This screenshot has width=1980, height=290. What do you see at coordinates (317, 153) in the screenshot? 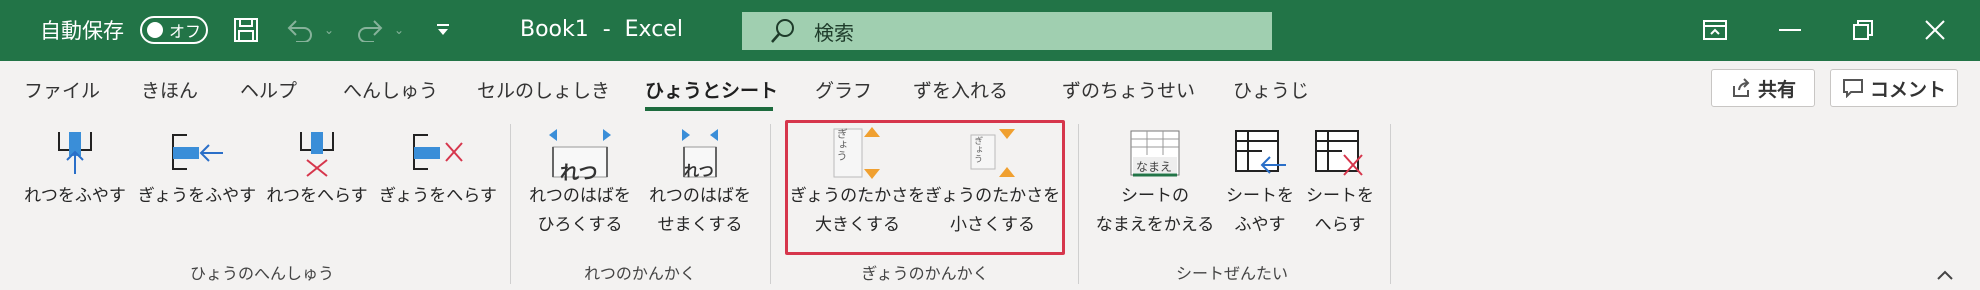
I see `delete-column-icon` at bounding box center [317, 153].